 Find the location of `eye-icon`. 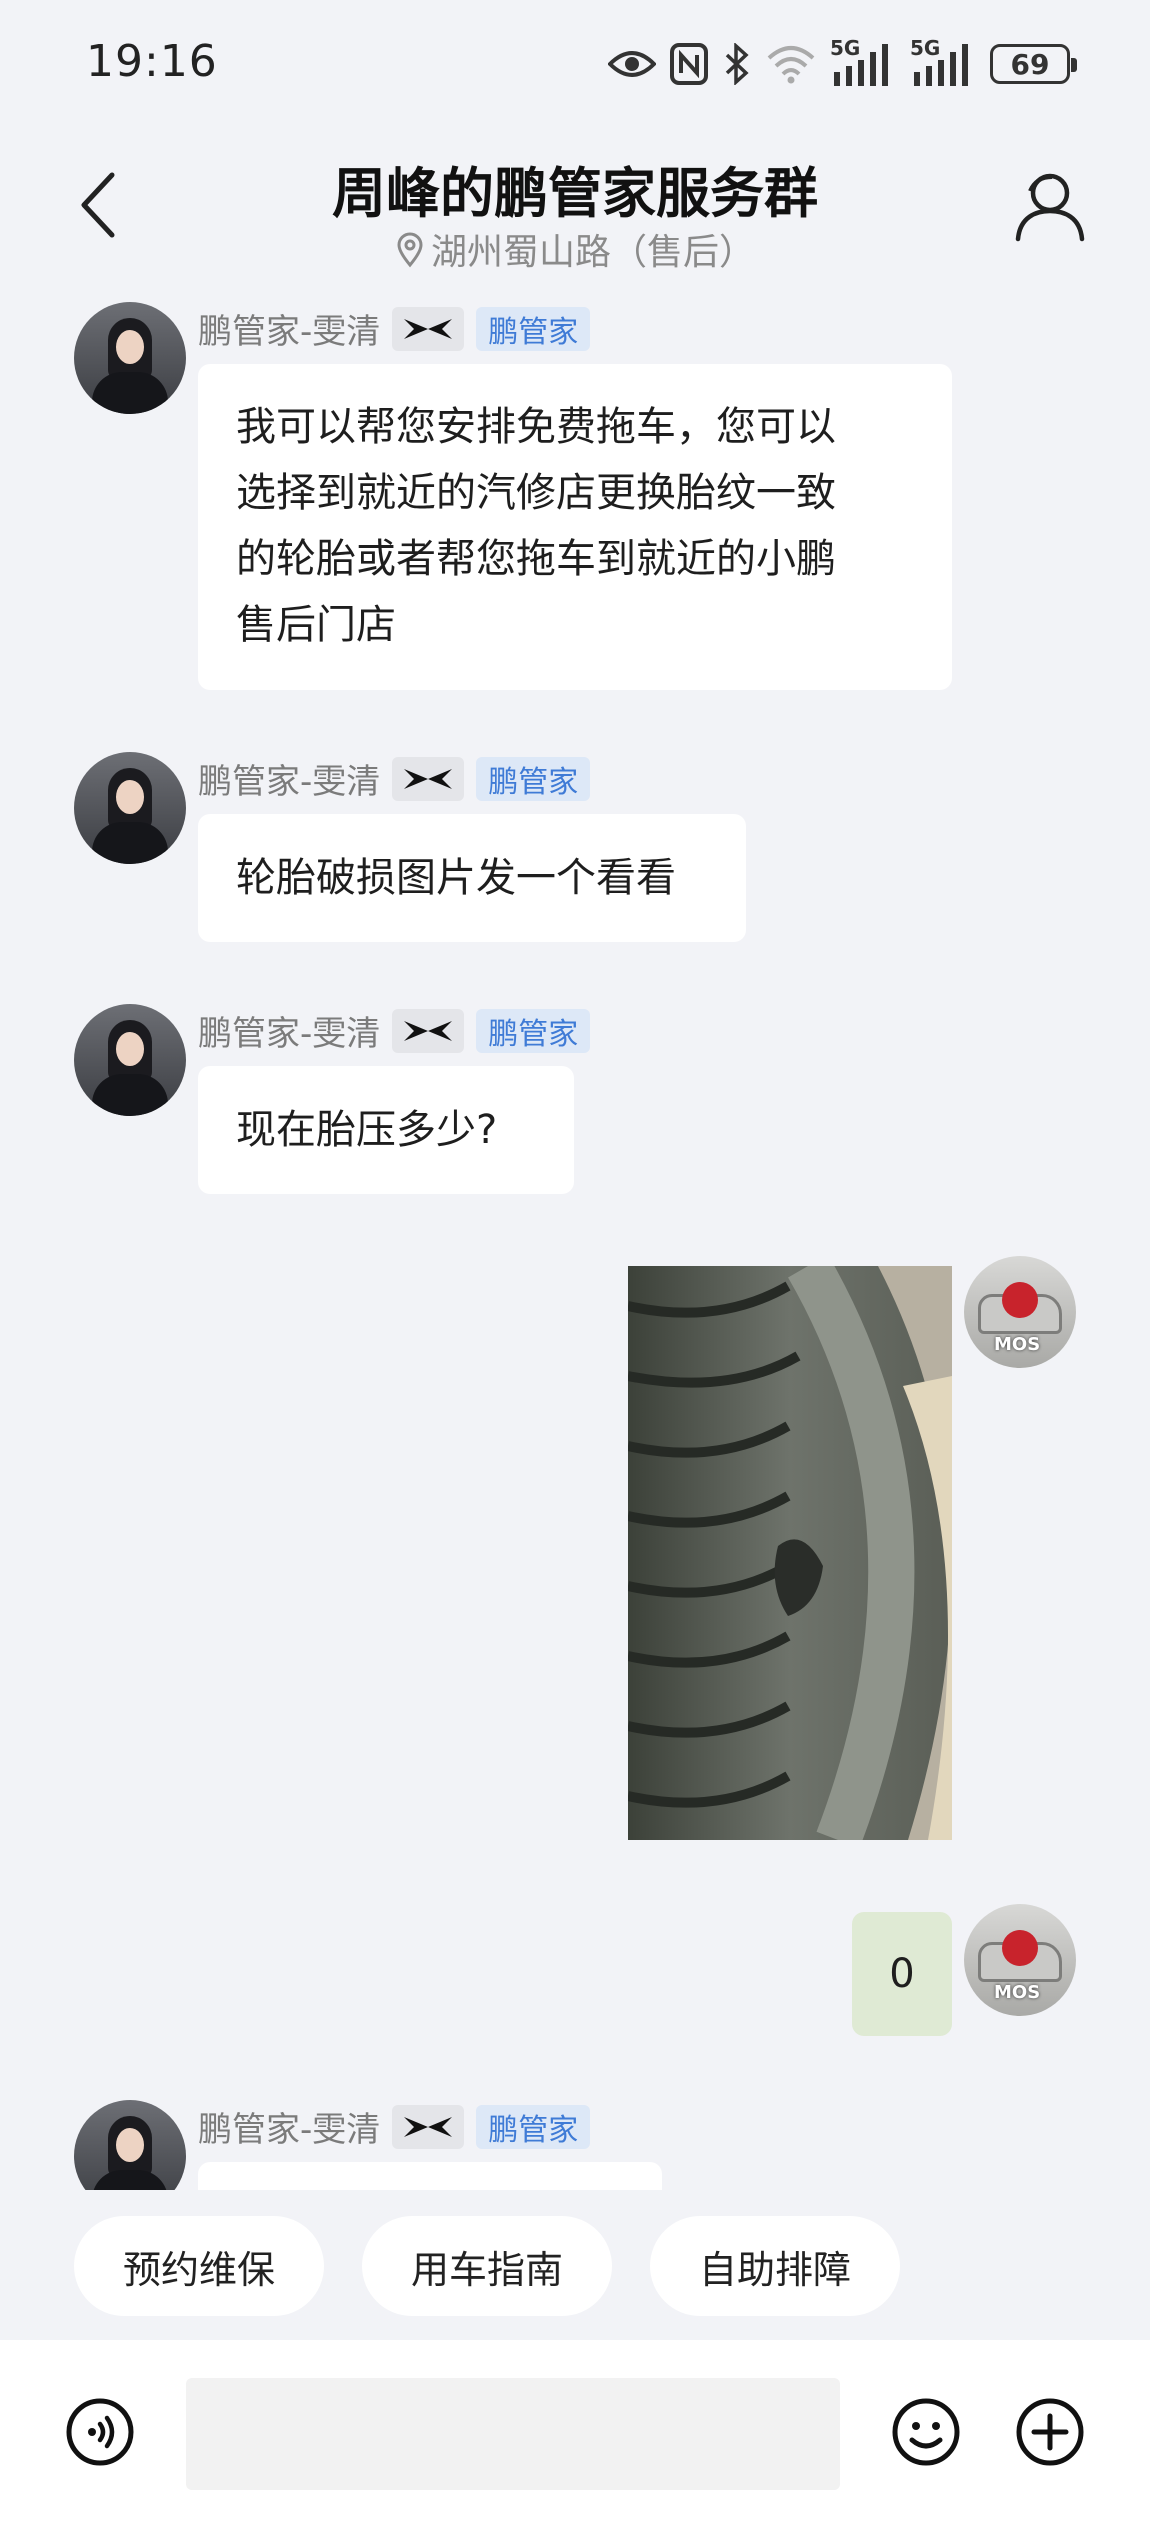

eye-icon is located at coordinates (632, 64).